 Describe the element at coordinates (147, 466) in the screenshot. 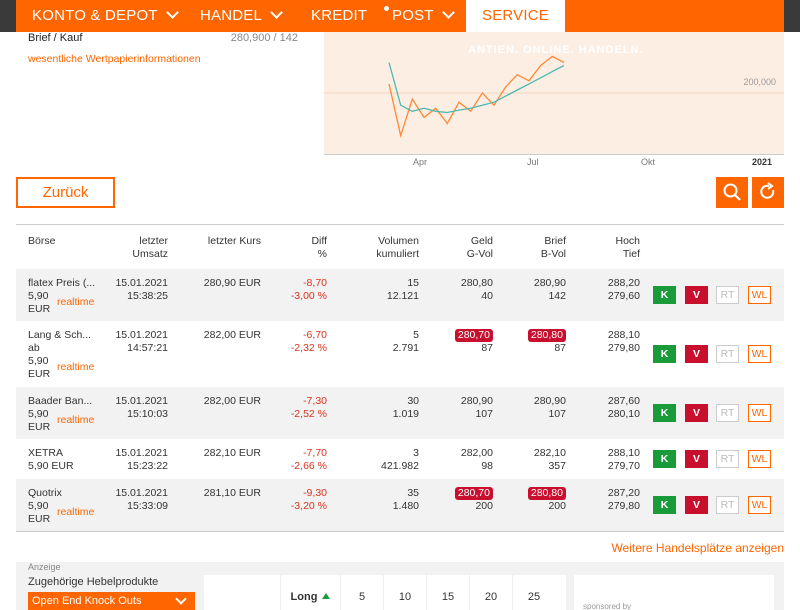

I see `last-trade-time: 15:23:22` at that location.